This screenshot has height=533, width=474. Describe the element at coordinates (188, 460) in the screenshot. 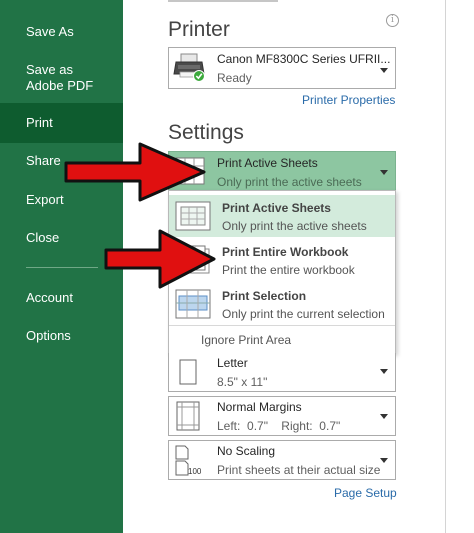

I see `scaling-icon: 100` at that location.